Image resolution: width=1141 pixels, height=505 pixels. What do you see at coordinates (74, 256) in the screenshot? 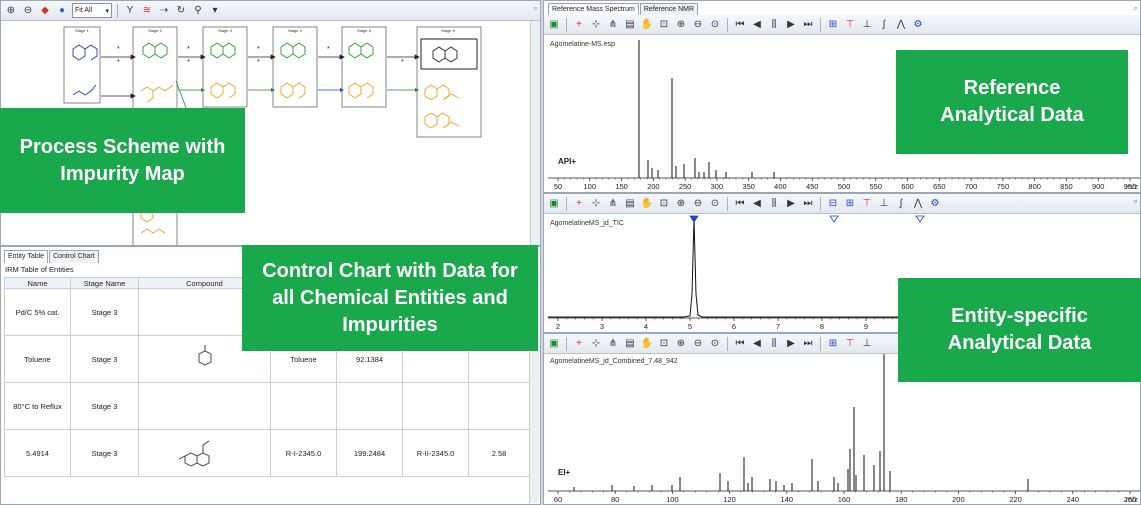
I see `tab-control-chart: Control Chart` at bounding box center [74, 256].